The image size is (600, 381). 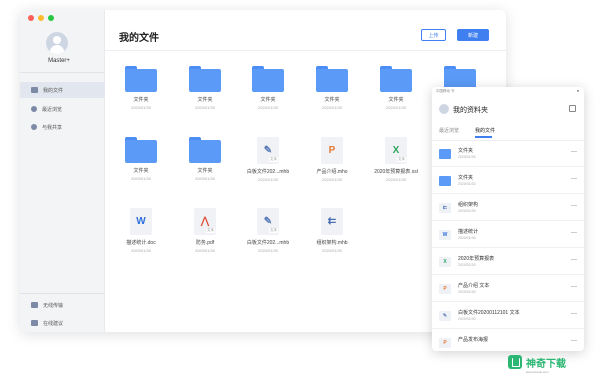 I want to click on file-name: 防务.pdf, so click(x=205, y=243).